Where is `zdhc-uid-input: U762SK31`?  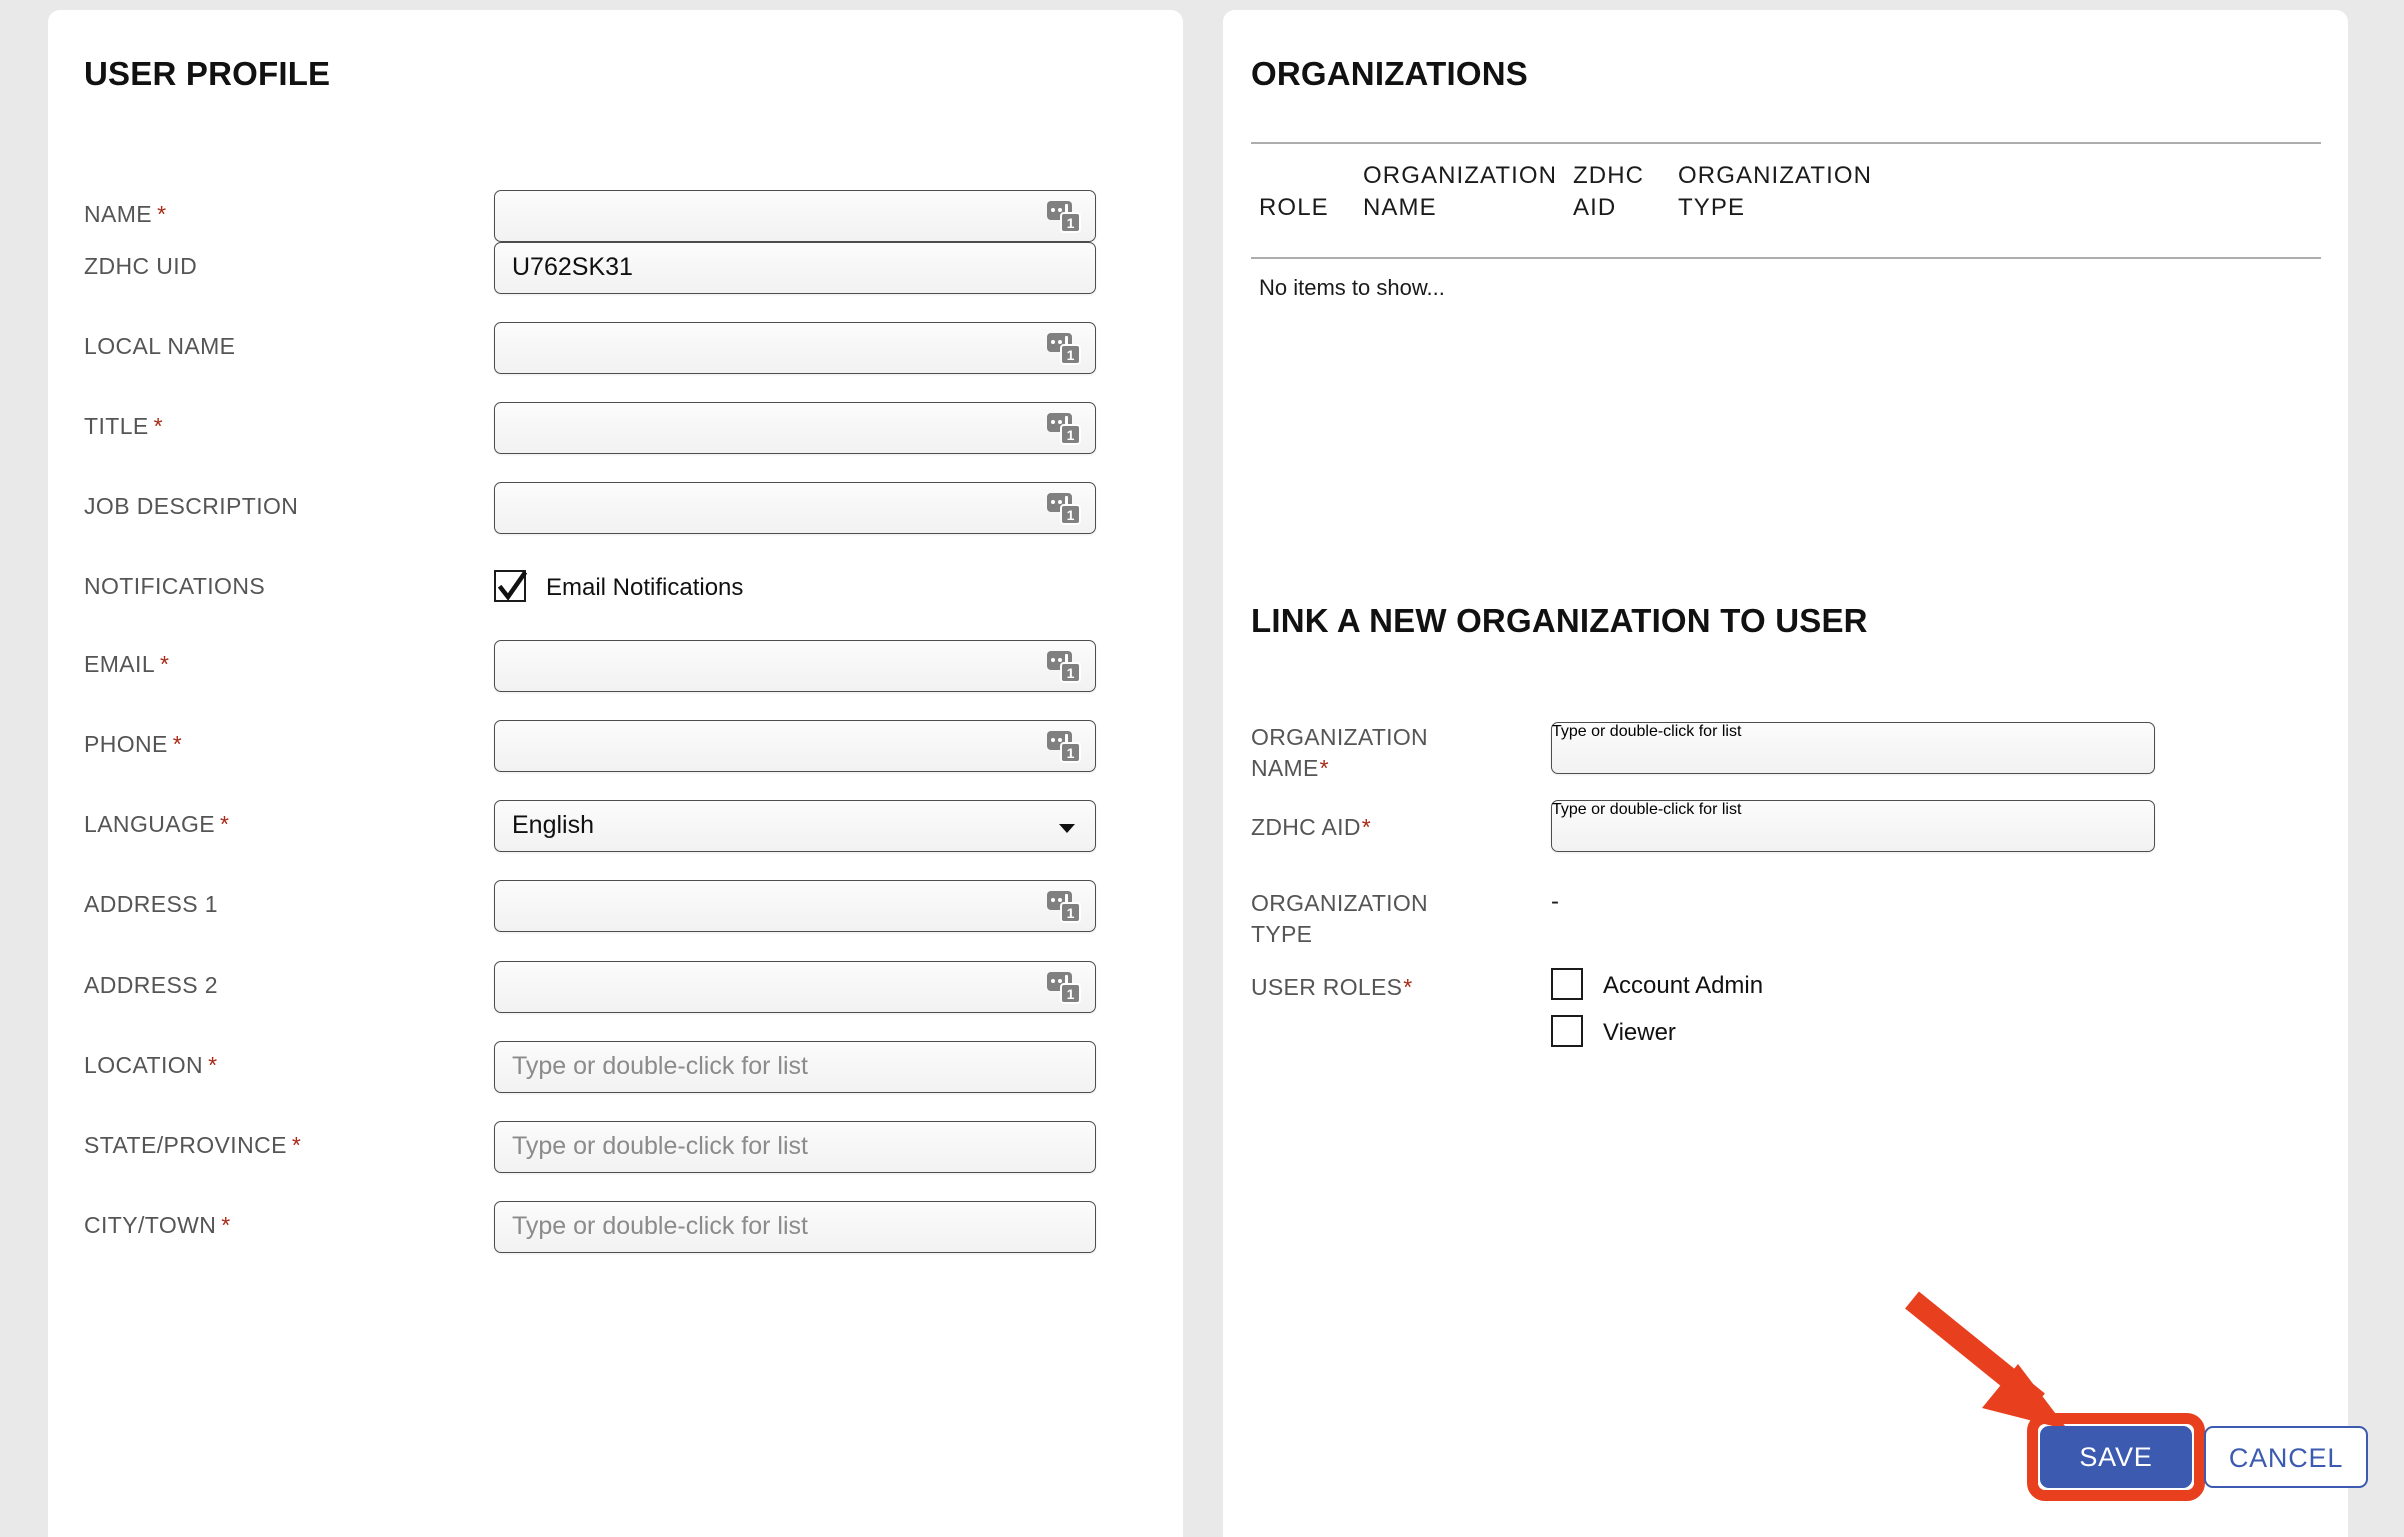
zdhc-uid-input: U762SK31 is located at coordinates (795, 268).